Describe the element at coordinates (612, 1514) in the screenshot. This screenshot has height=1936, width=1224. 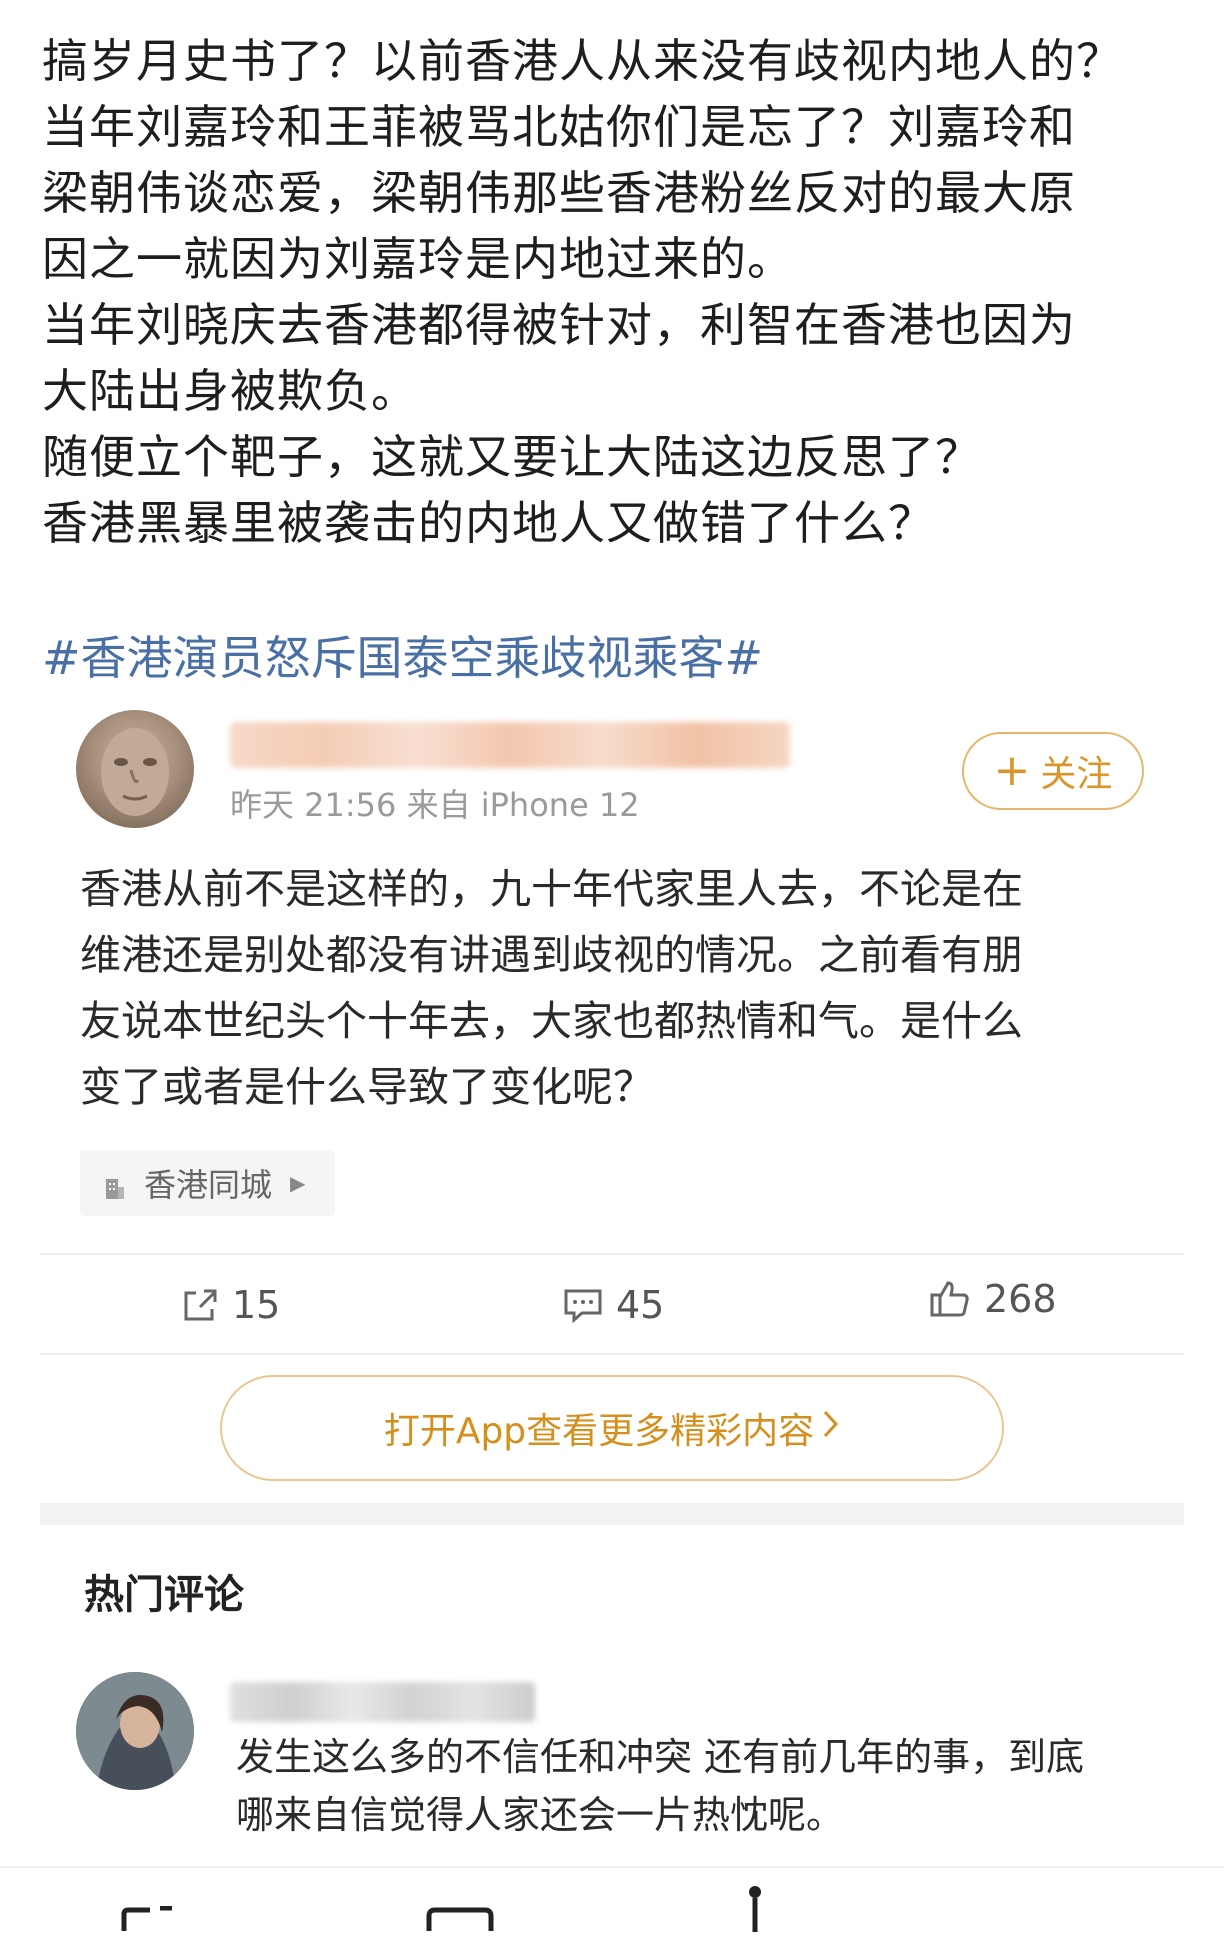
I see `section-separator` at that location.